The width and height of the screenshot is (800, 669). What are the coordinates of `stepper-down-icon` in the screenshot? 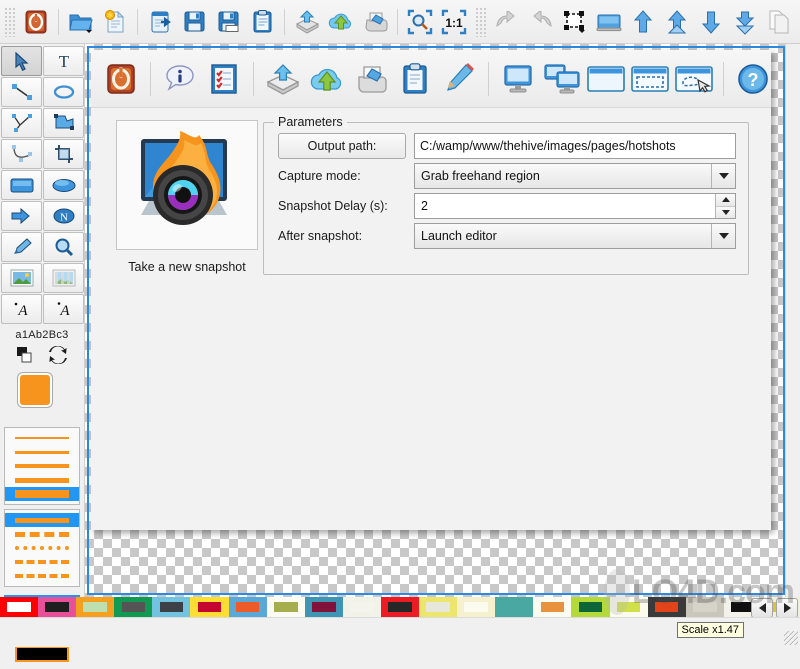 It's located at (725, 211).